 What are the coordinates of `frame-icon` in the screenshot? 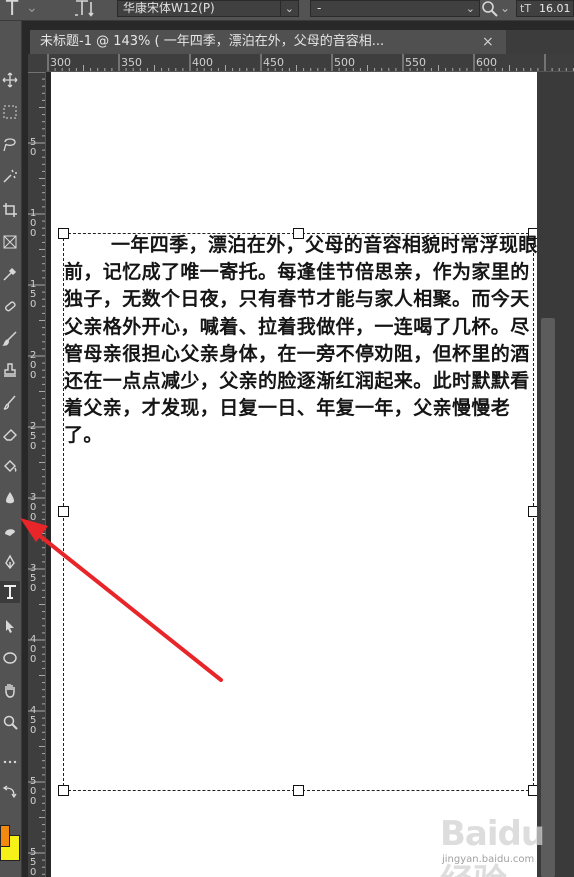 It's located at (10, 242).